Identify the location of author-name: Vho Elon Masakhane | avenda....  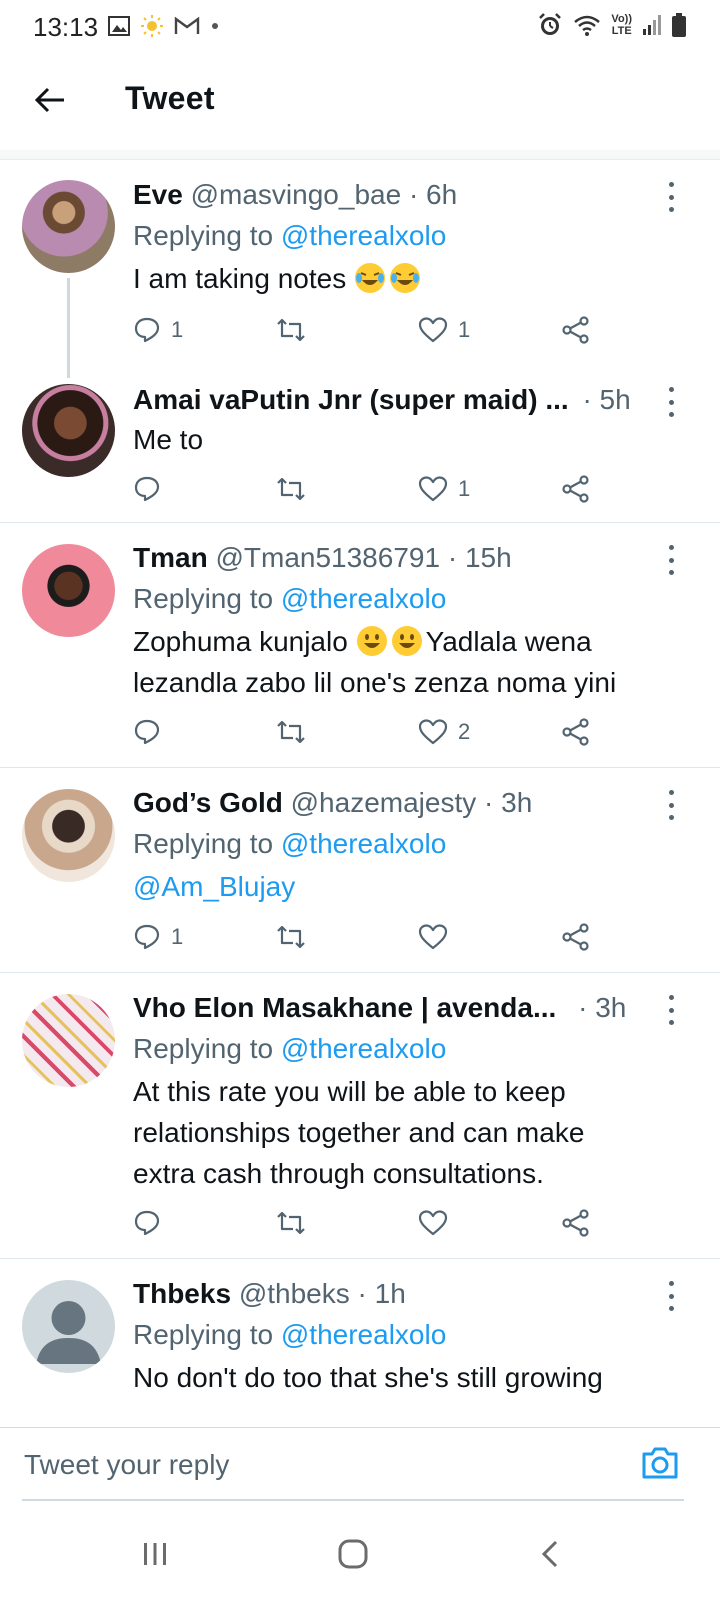
(344, 1007).